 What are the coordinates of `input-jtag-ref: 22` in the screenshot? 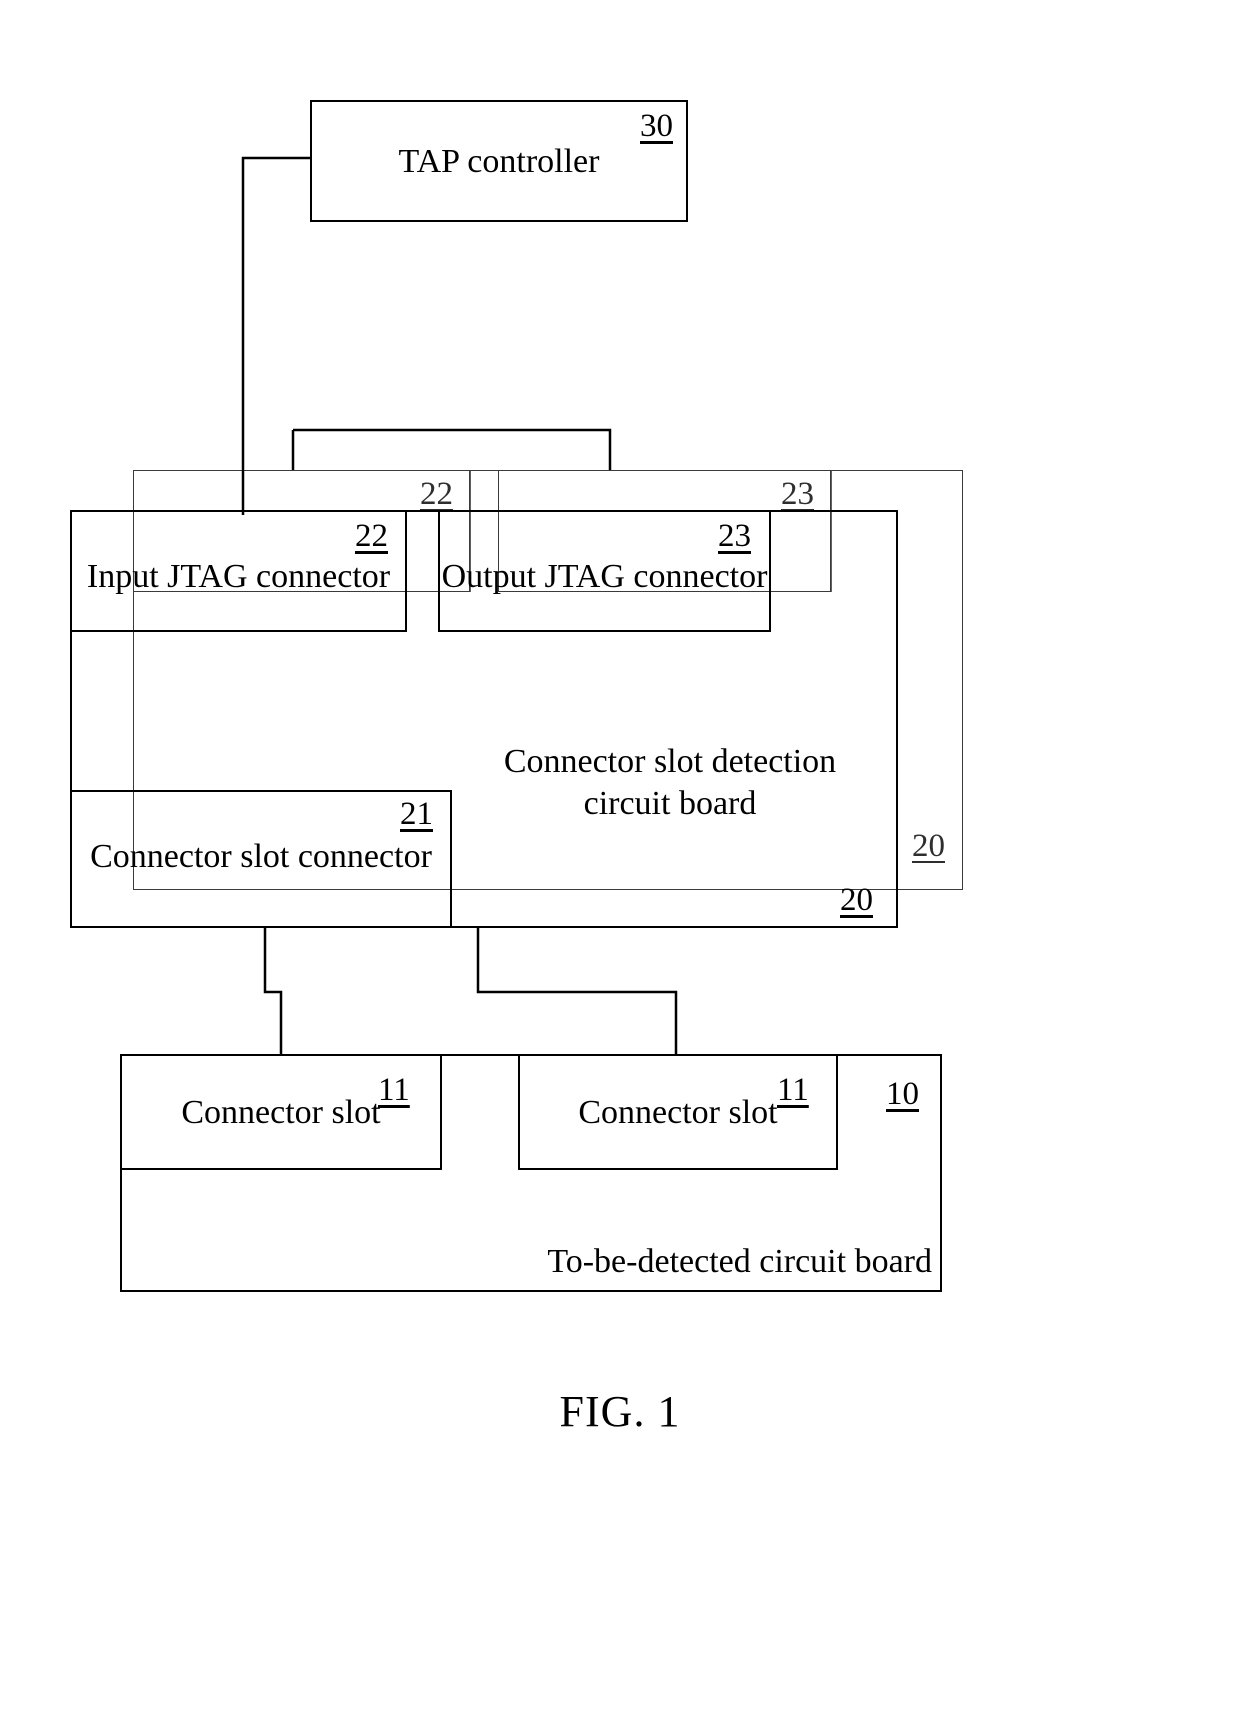 It's located at (371, 536).